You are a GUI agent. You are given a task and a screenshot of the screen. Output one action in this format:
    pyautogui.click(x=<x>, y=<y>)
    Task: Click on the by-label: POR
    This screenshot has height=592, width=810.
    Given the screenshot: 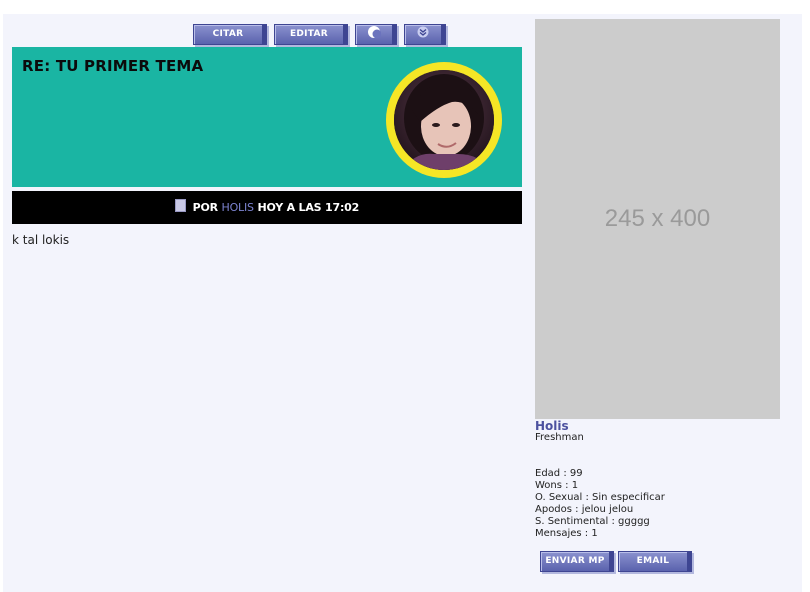 What is the action you would take?
    pyautogui.click(x=205, y=207)
    